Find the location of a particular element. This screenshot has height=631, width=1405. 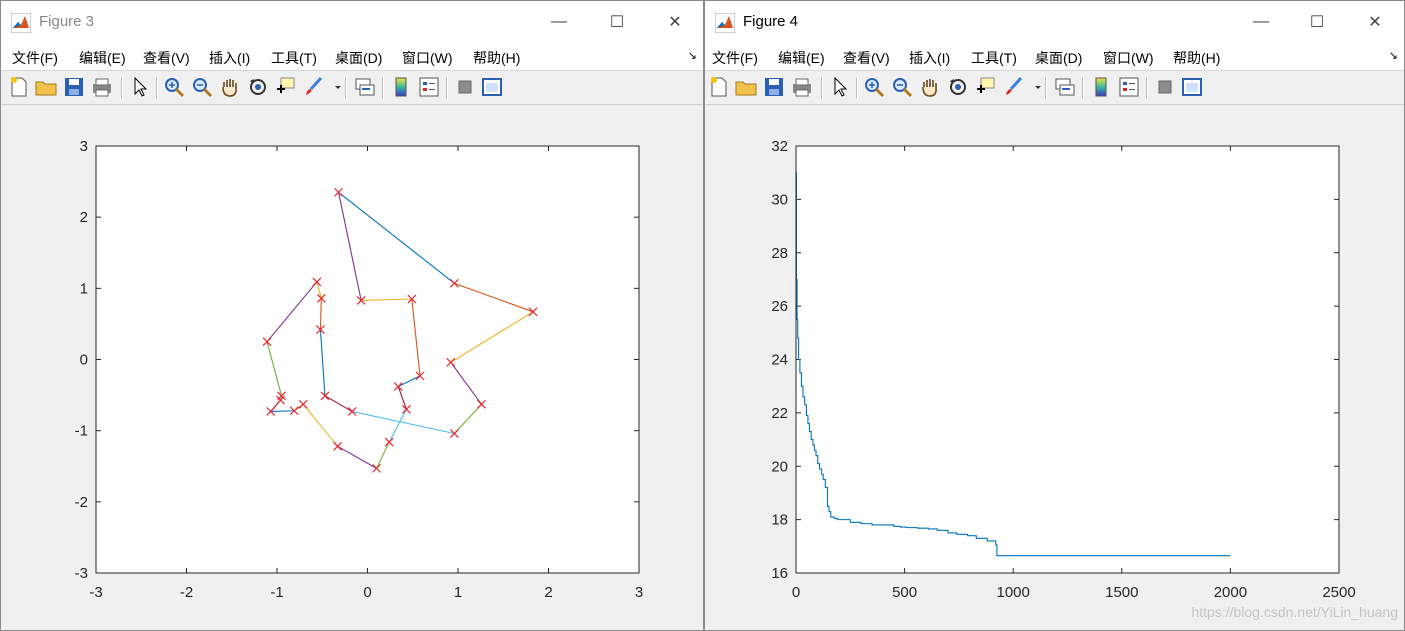

title-bar: Figure 4 — ☐ ✕ is located at coordinates (1054, 22).